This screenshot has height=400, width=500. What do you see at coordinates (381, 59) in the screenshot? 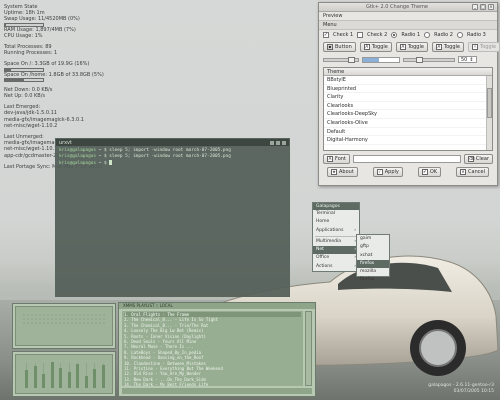
I see `progress-bar` at bounding box center [381, 59].